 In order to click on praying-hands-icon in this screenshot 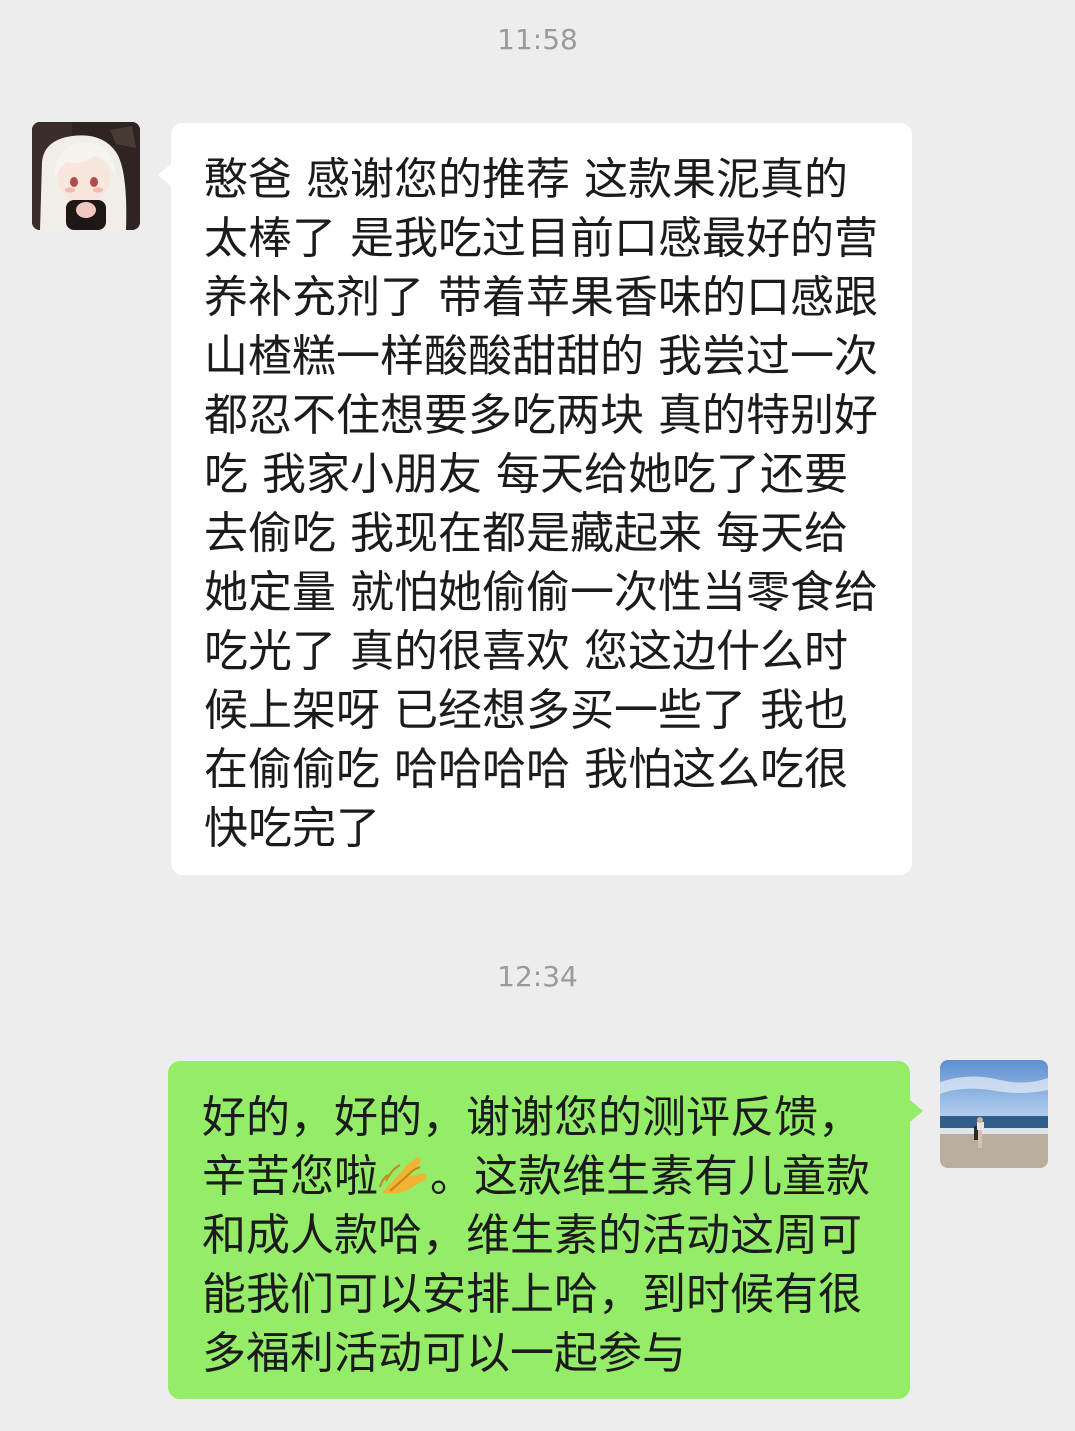, I will do `click(404, 1174)`.